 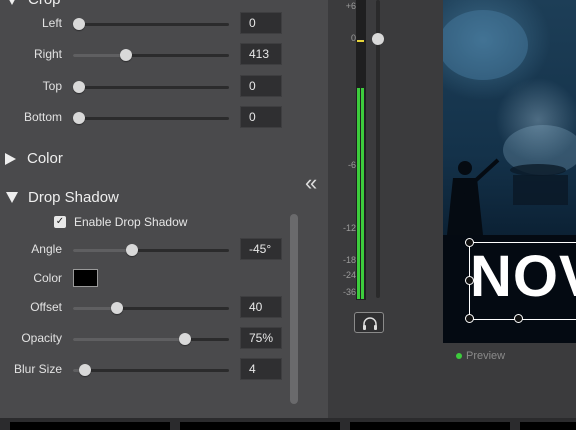 I want to click on shadow-angle-input: -45°, so click(x=261, y=249).